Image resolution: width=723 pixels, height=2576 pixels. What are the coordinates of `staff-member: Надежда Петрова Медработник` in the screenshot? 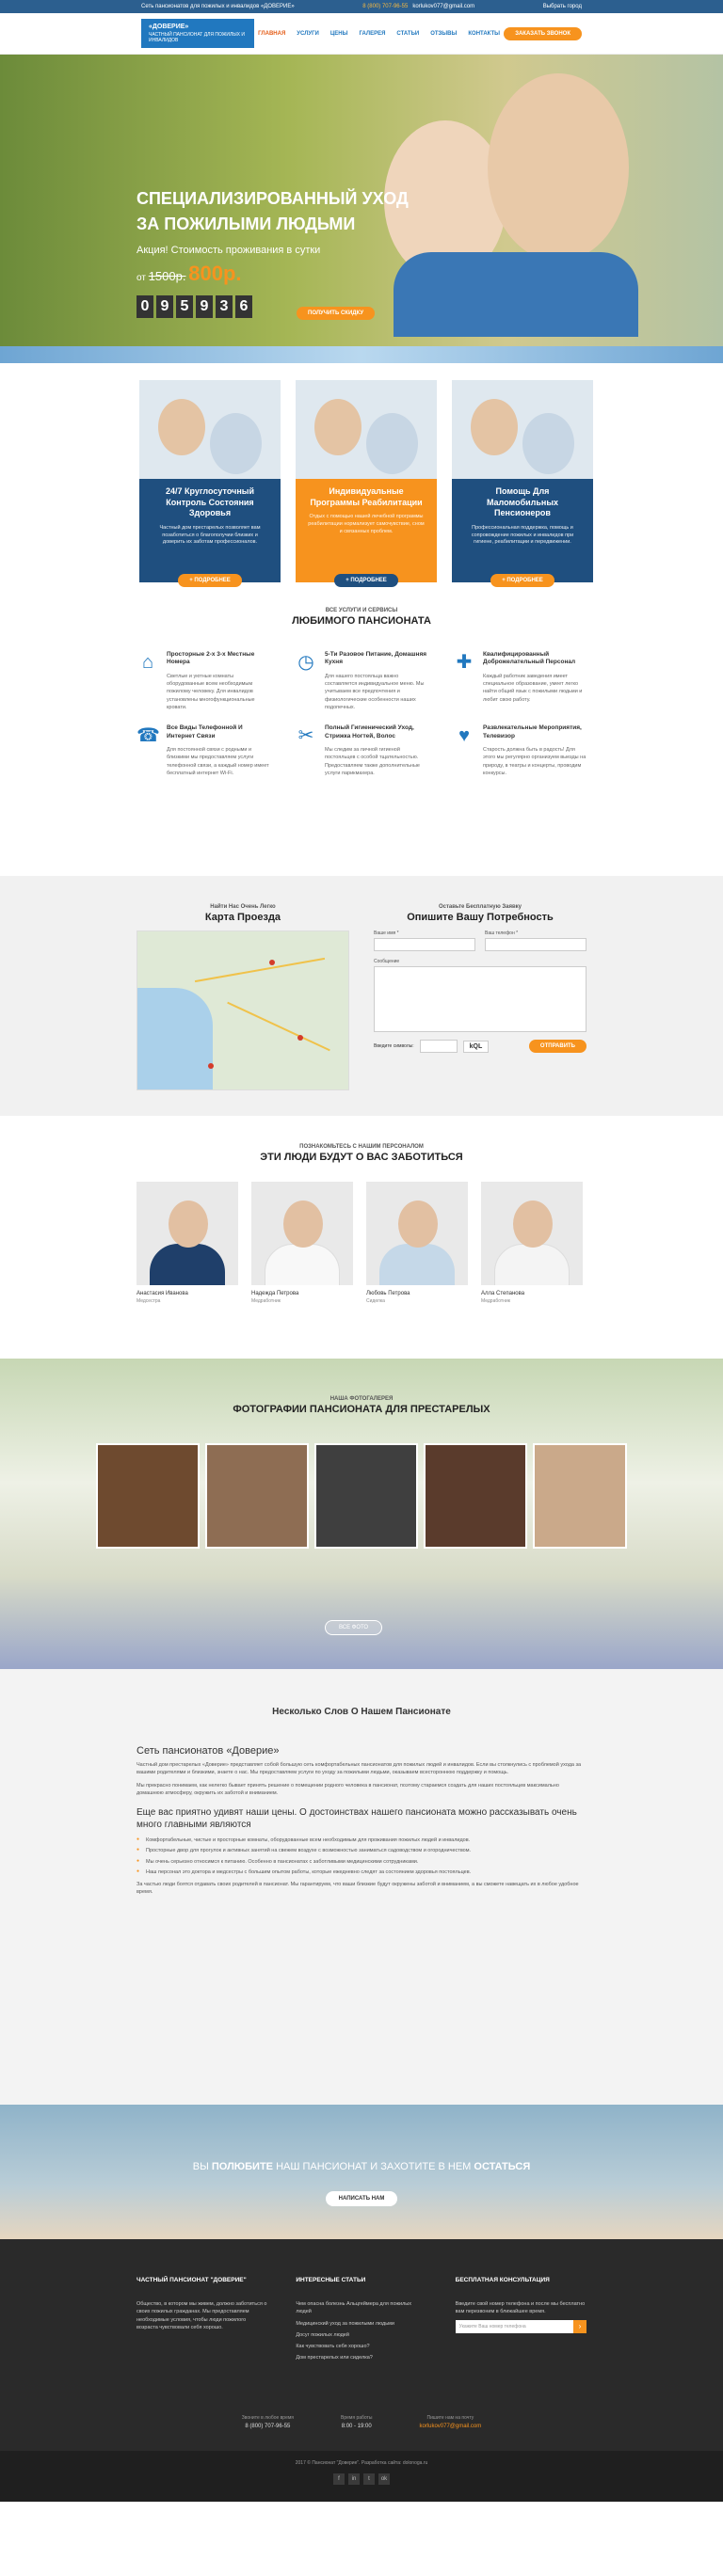 It's located at (302, 1243).